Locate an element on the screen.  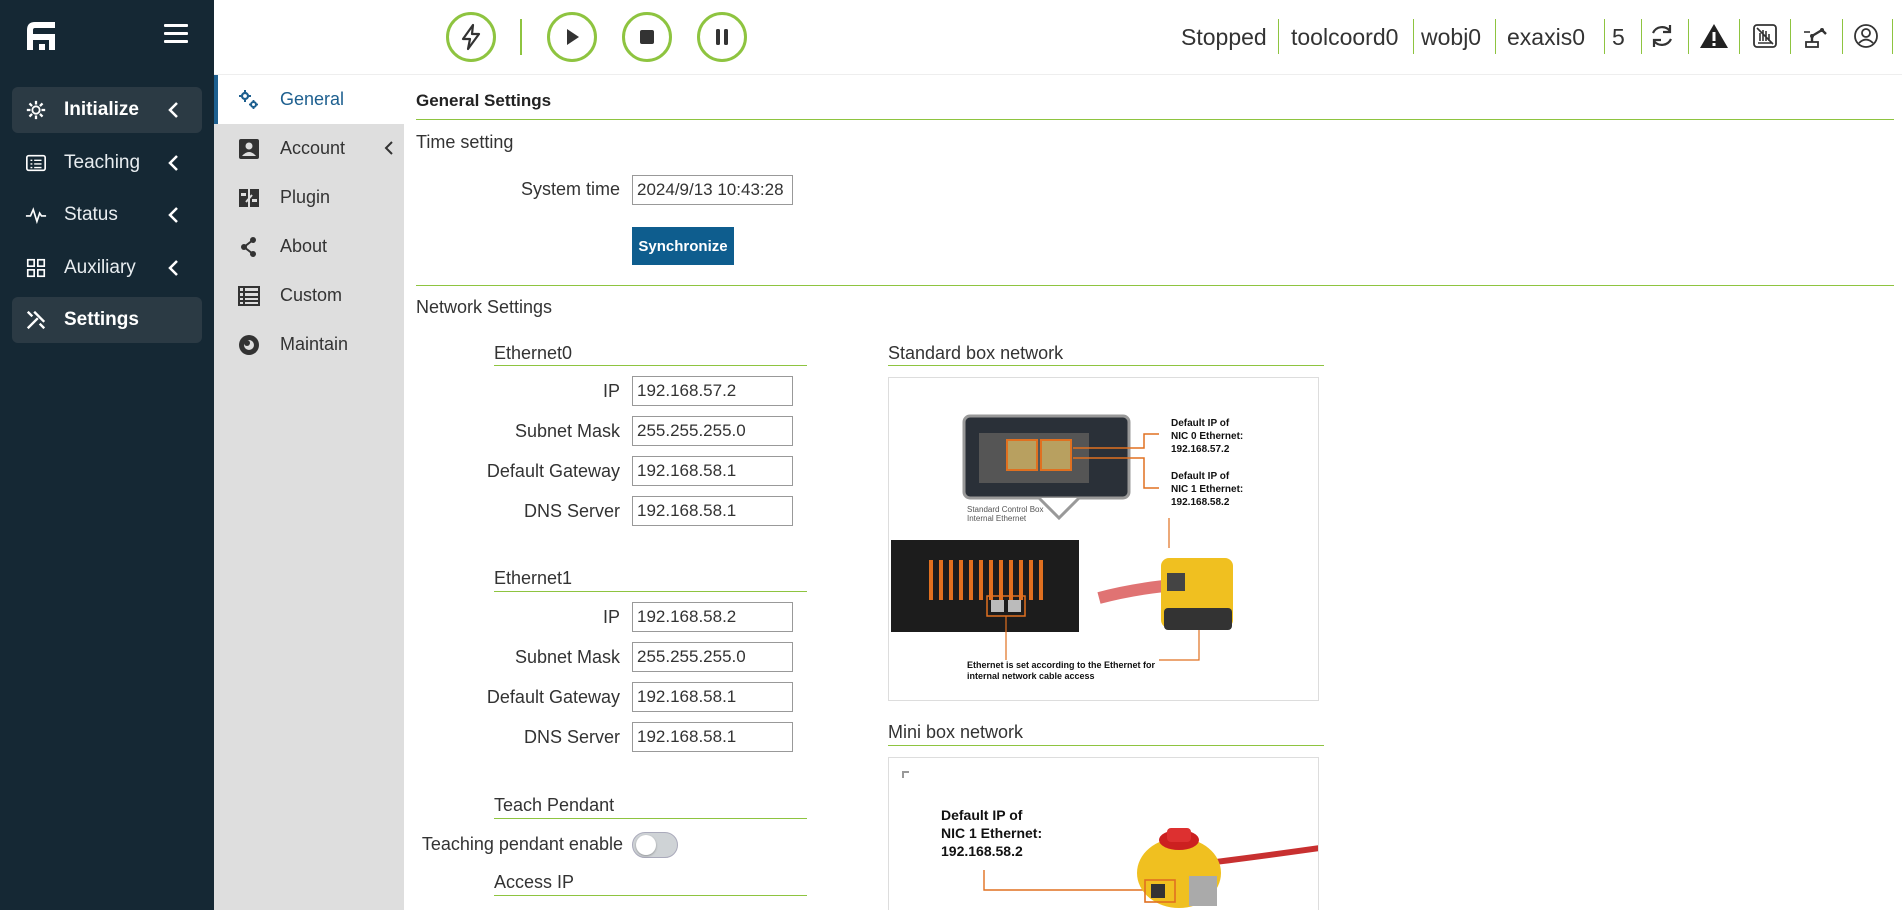
eth0-gateway-label: Default Gateway is located at coordinates (553, 471).